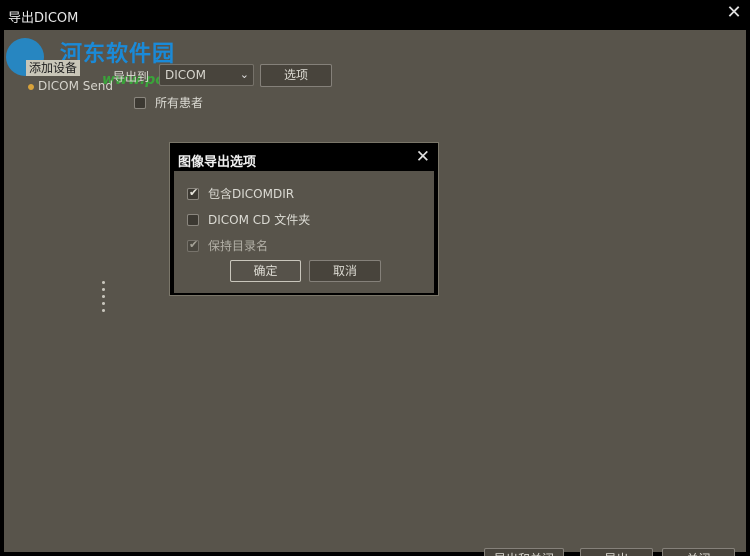 Image resolution: width=750 pixels, height=556 pixels. Describe the element at coordinates (345, 271) in the screenshot. I see `cancel-button: 取消` at that location.